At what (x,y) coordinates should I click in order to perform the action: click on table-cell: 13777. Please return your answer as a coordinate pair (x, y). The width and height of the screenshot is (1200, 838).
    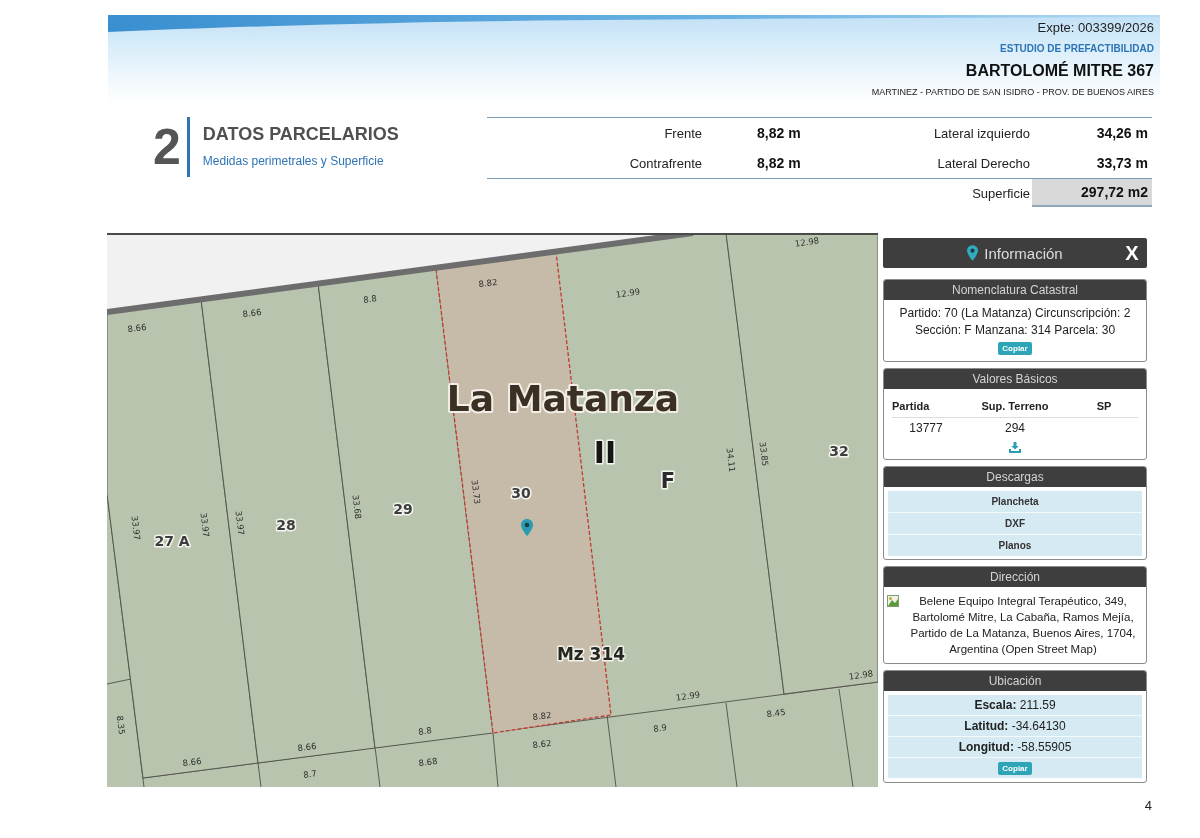
    Looking at the image, I should click on (926, 428).